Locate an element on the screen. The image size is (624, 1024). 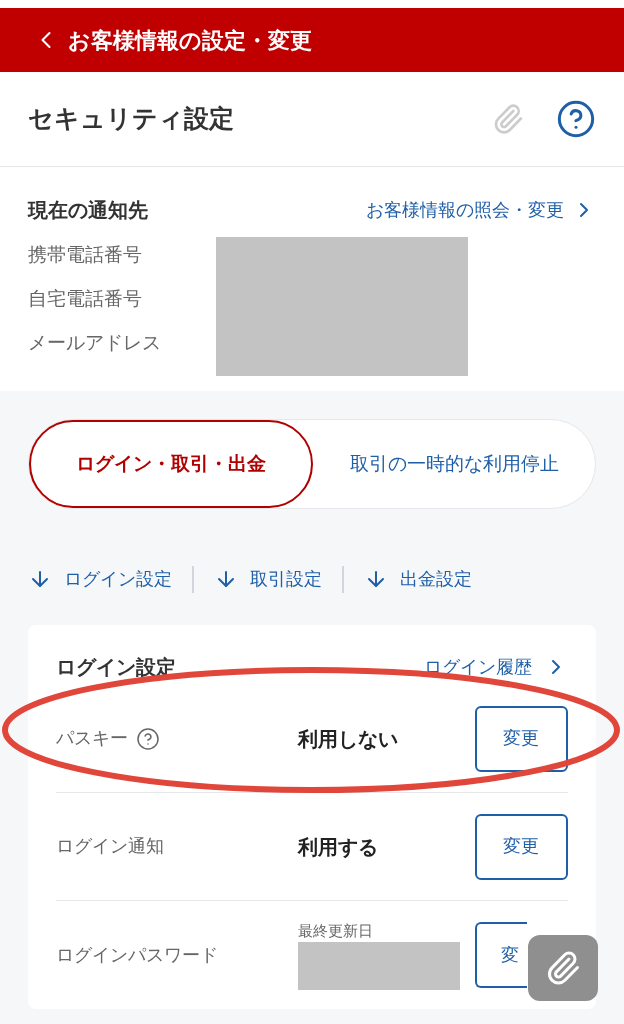
jump-link: 出金設定 is located at coordinates (418, 579).